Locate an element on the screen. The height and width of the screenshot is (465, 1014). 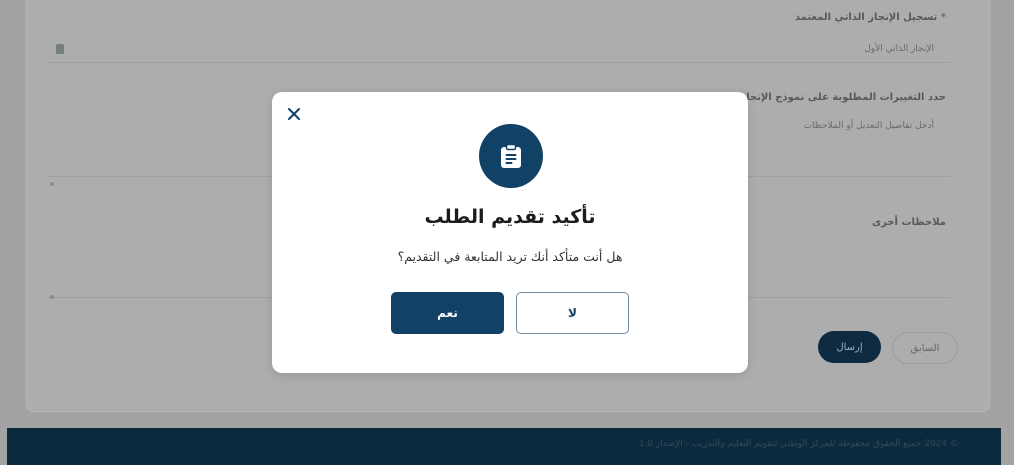
confirm-yes-button: نعم is located at coordinates (447, 313).